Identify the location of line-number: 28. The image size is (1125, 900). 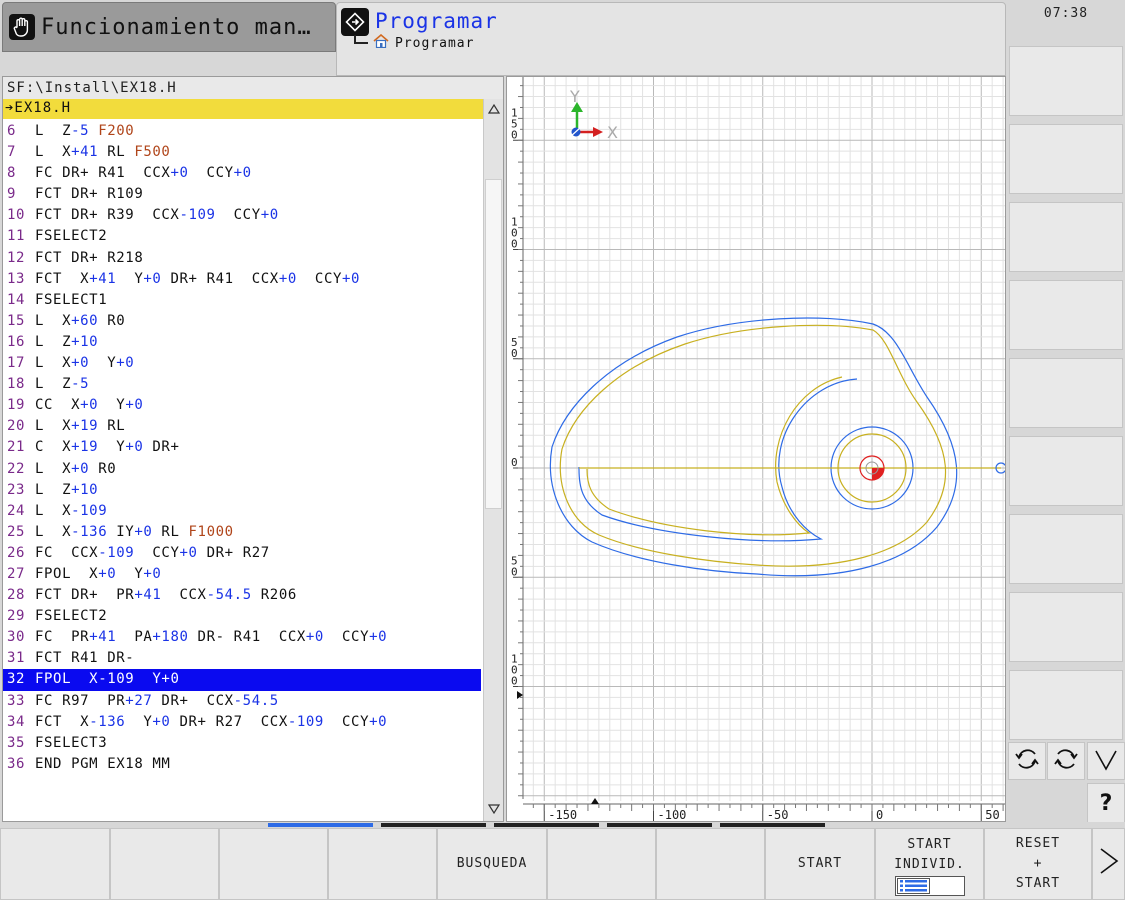
(16, 595).